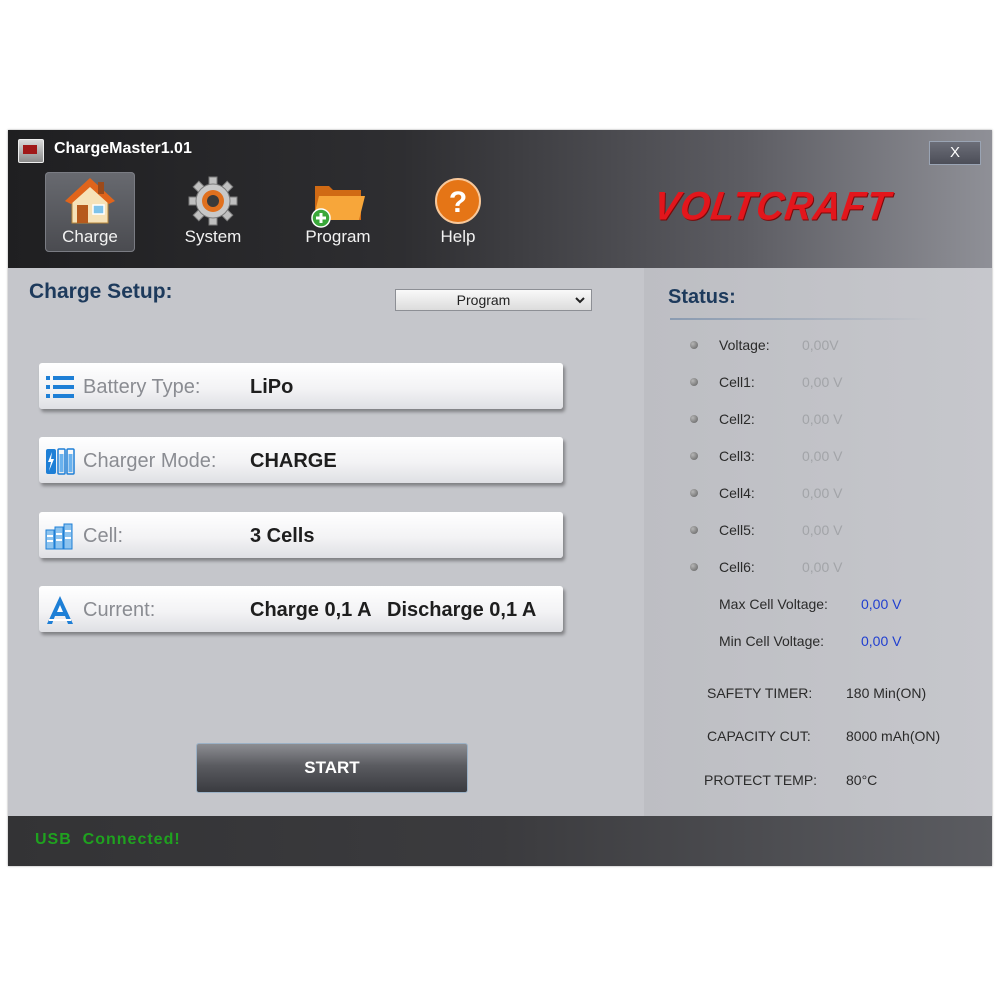  I want to click on cells-icon, so click(59, 536).